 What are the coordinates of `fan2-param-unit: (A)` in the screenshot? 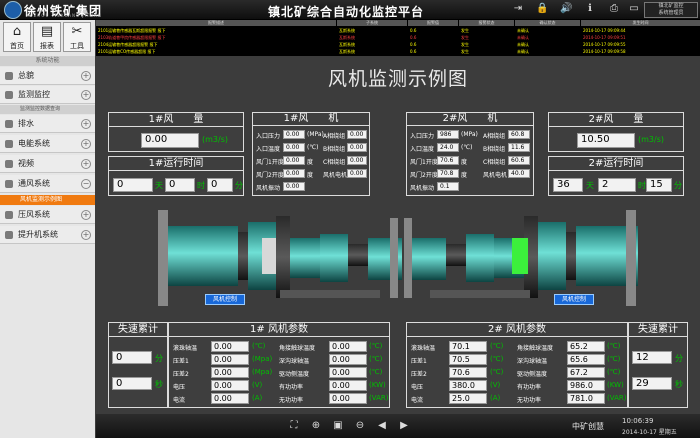 It's located at (495, 398).